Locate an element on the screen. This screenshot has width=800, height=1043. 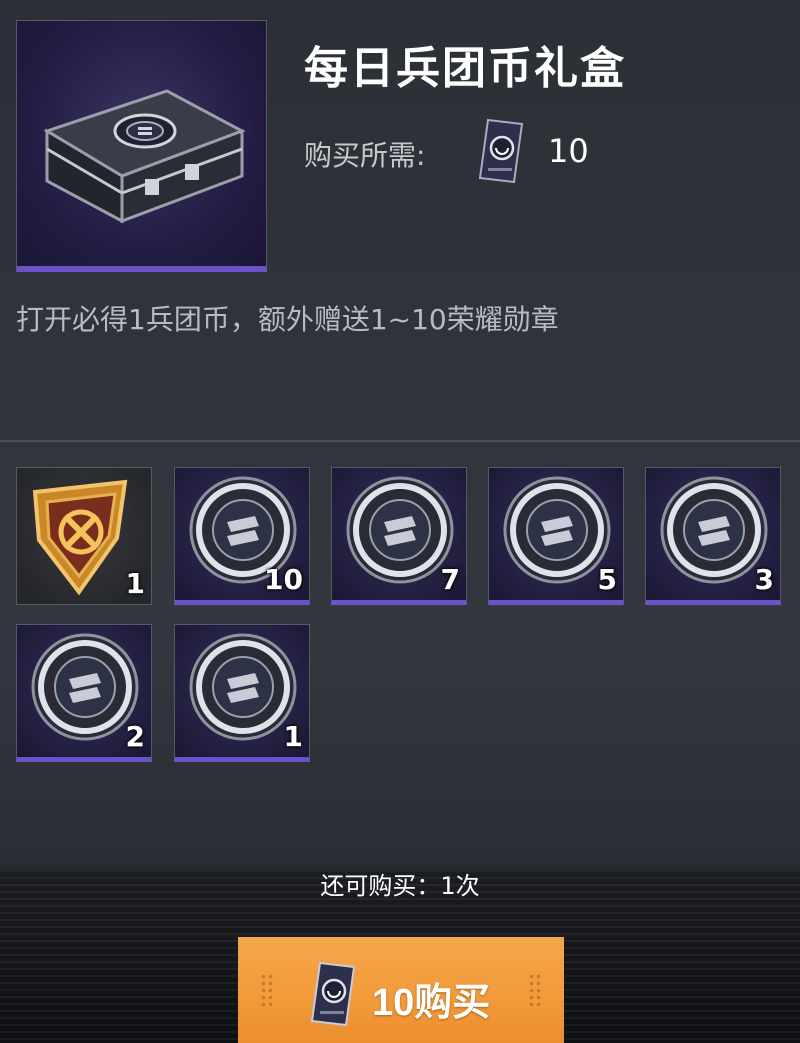
gift-case-image is located at coordinates (141, 146).